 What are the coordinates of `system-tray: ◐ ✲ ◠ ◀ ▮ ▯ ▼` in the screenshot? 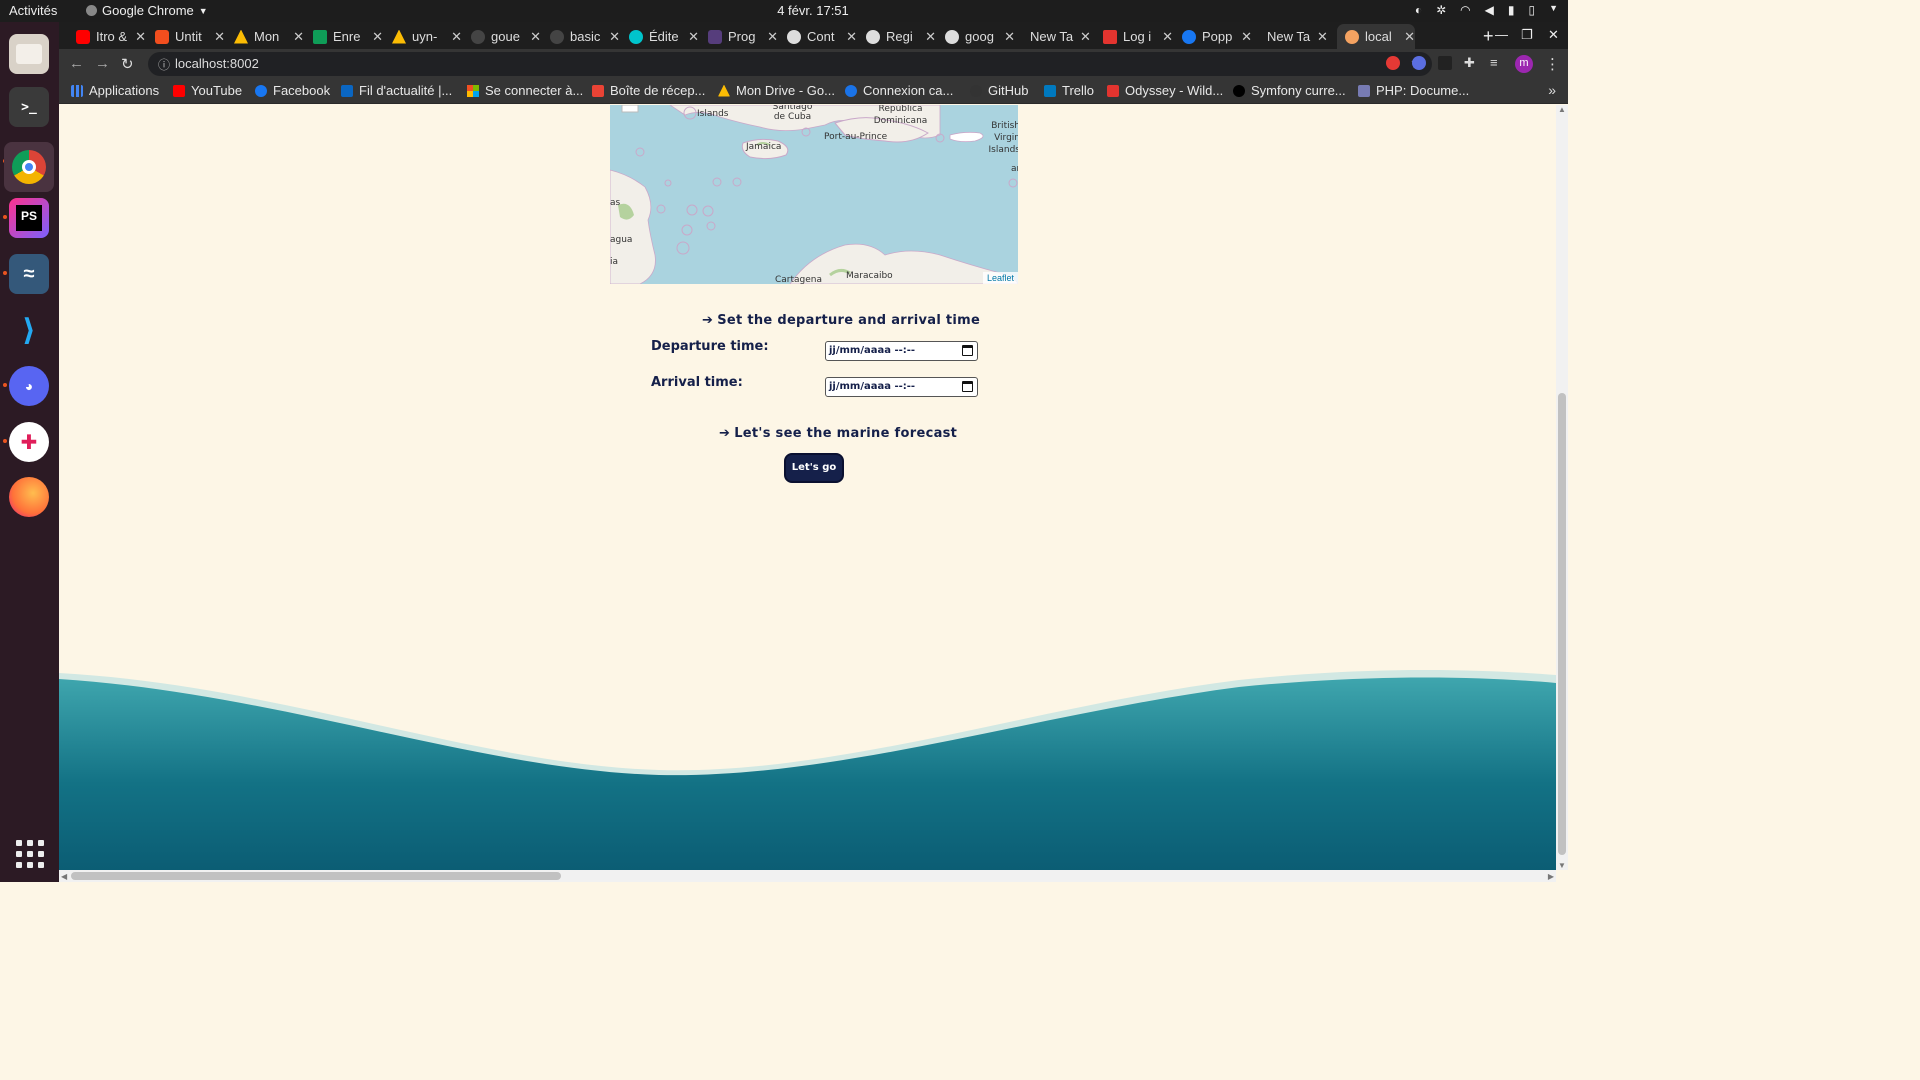 It's located at (1486, 10).